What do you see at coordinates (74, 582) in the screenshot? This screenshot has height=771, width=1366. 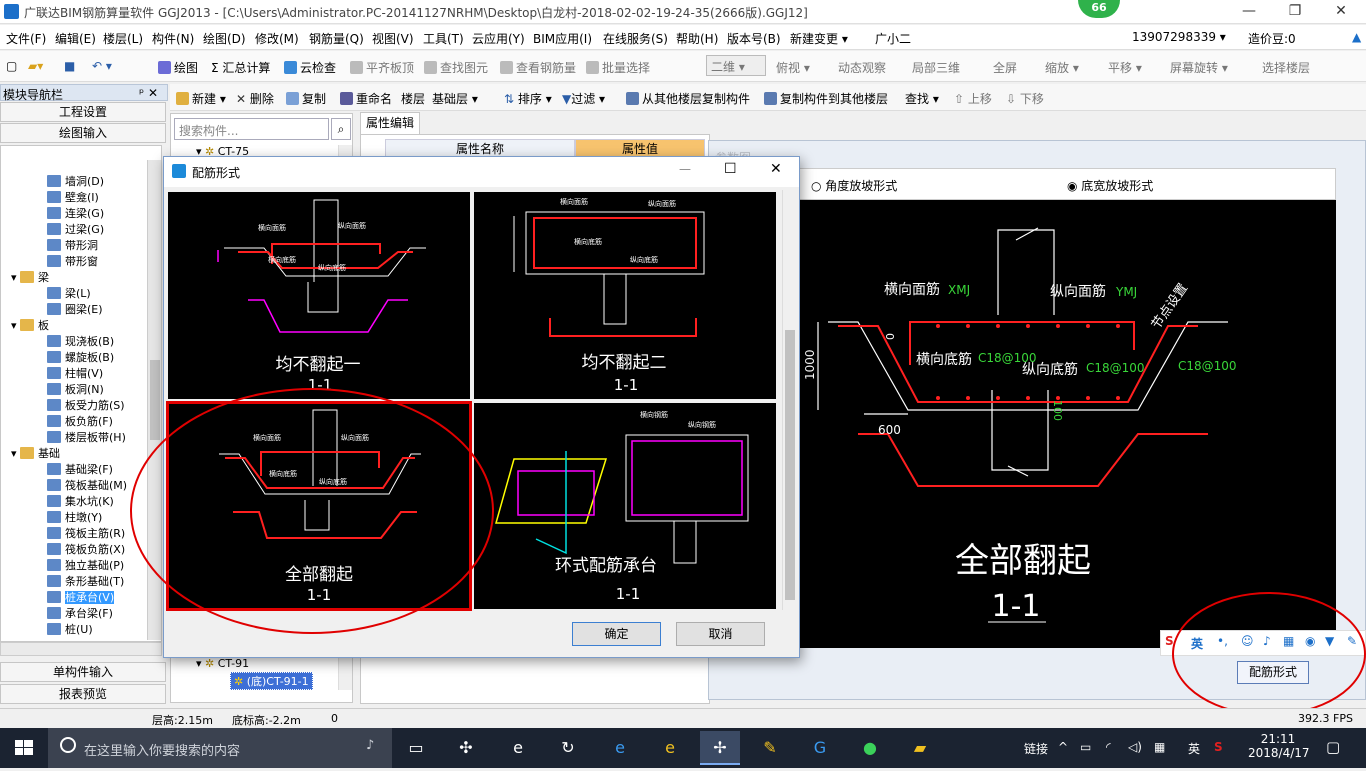 I see `tree-item: 条形基础(T)` at bounding box center [74, 582].